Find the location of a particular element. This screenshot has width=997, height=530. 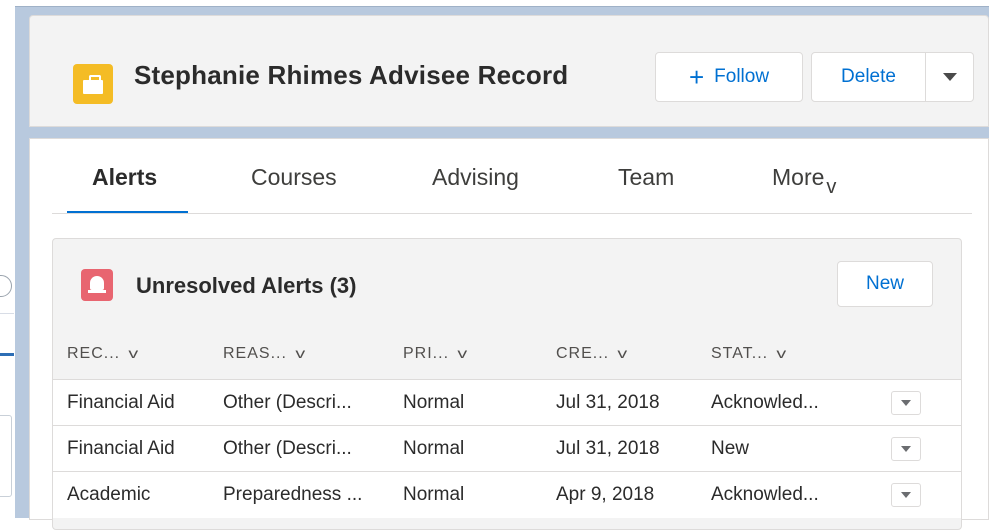

bell-icon is located at coordinates (97, 285).